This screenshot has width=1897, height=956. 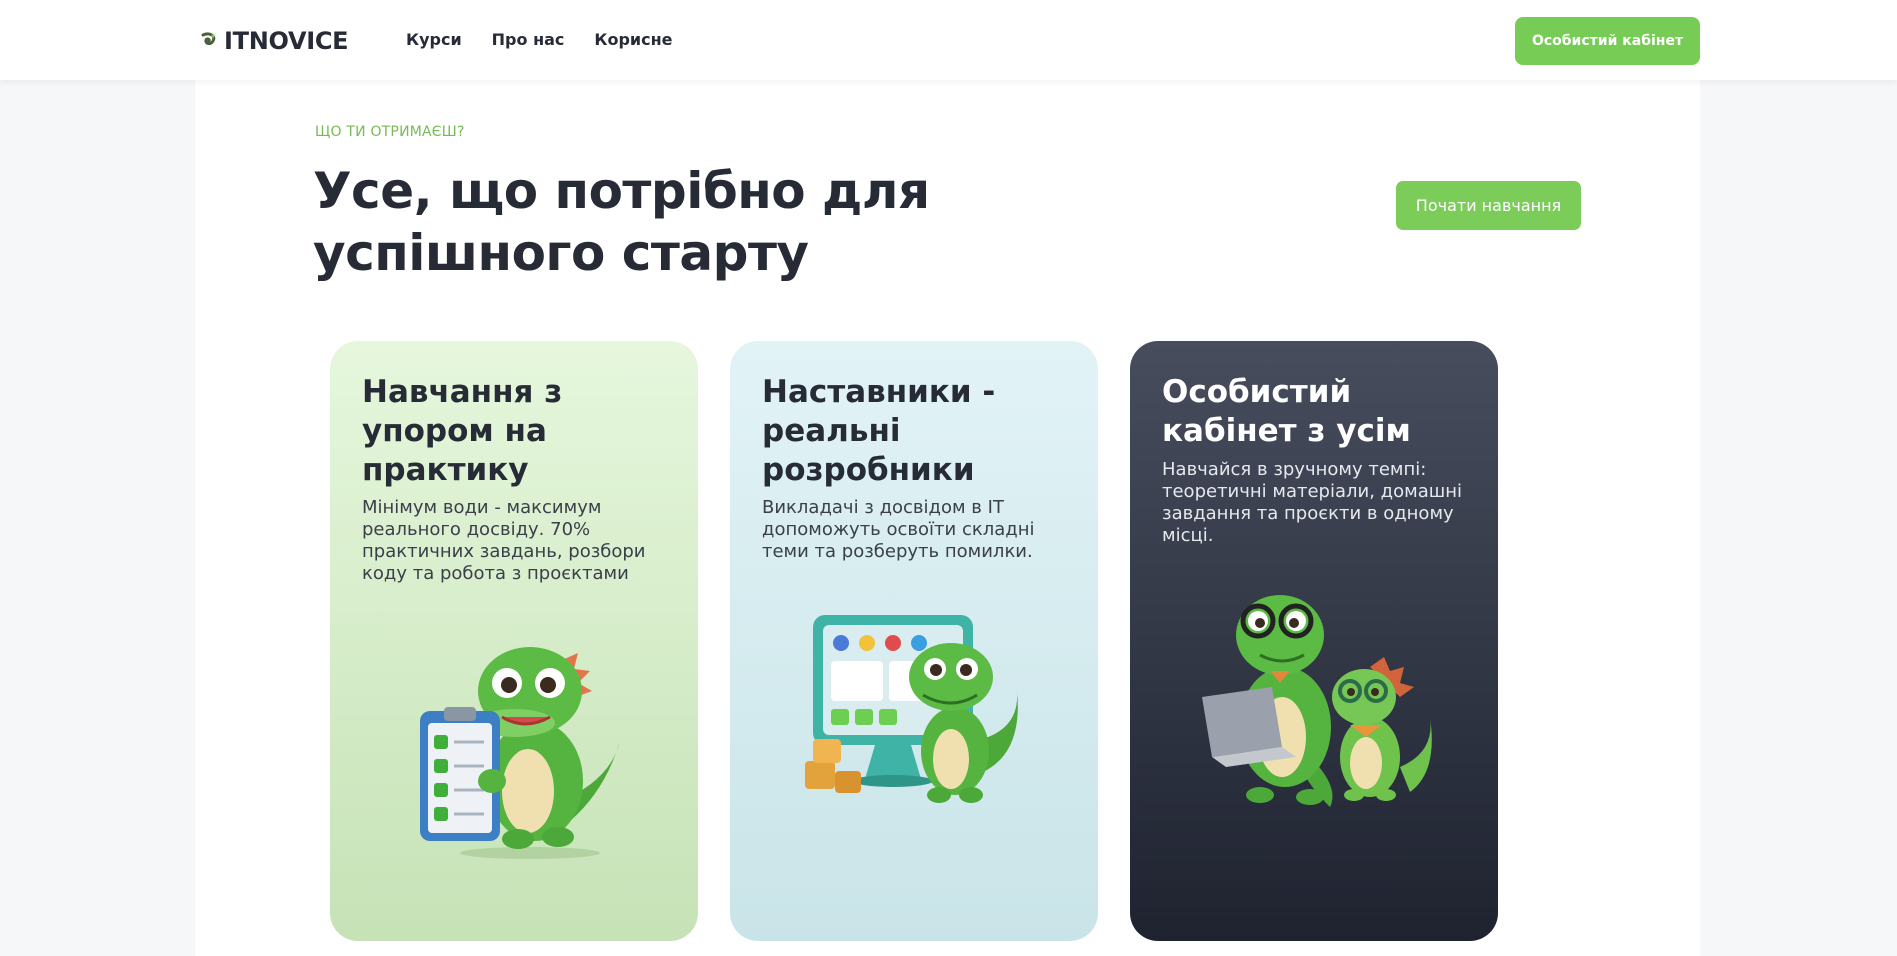 What do you see at coordinates (879, 431) in the screenshot?
I see `card-title: Наставники - реальні розробники` at bounding box center [879, 431].